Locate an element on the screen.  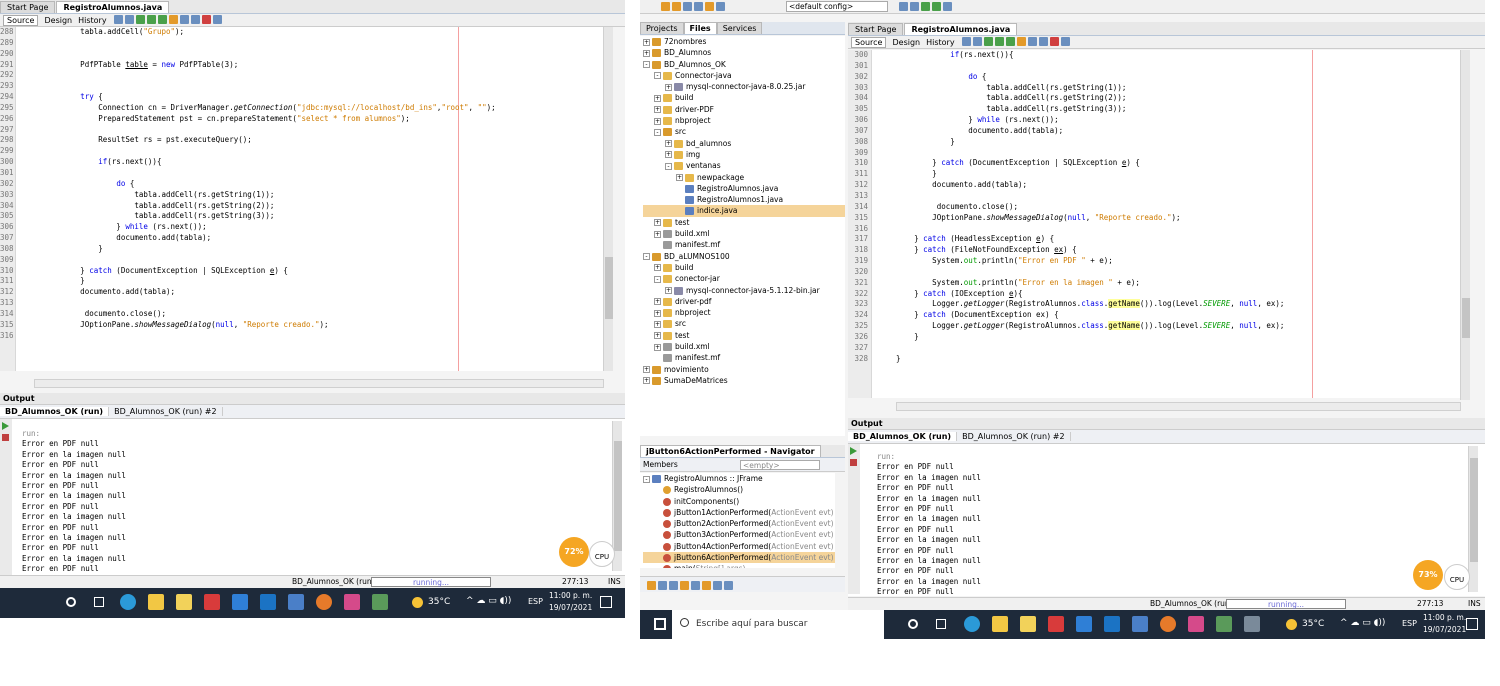
file-tree-item: - Connector-java is located at coordinates (744, 75).